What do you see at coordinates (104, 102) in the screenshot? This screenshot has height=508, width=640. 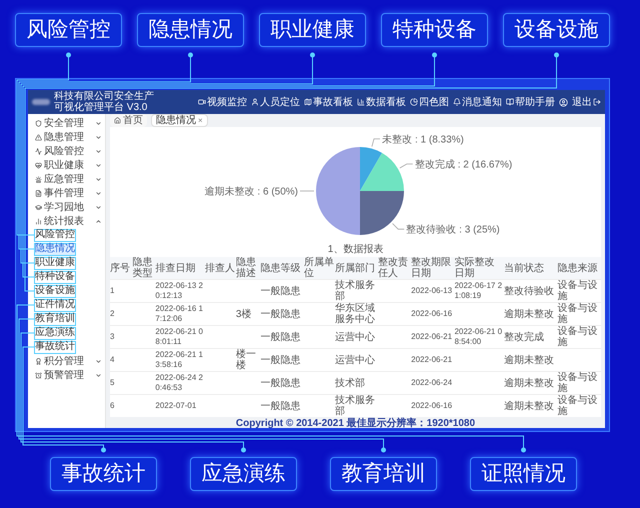 I see `app-title: 科技有限公司安全生产可视化管理平台 V3.0` at bounding box center [104, 102].